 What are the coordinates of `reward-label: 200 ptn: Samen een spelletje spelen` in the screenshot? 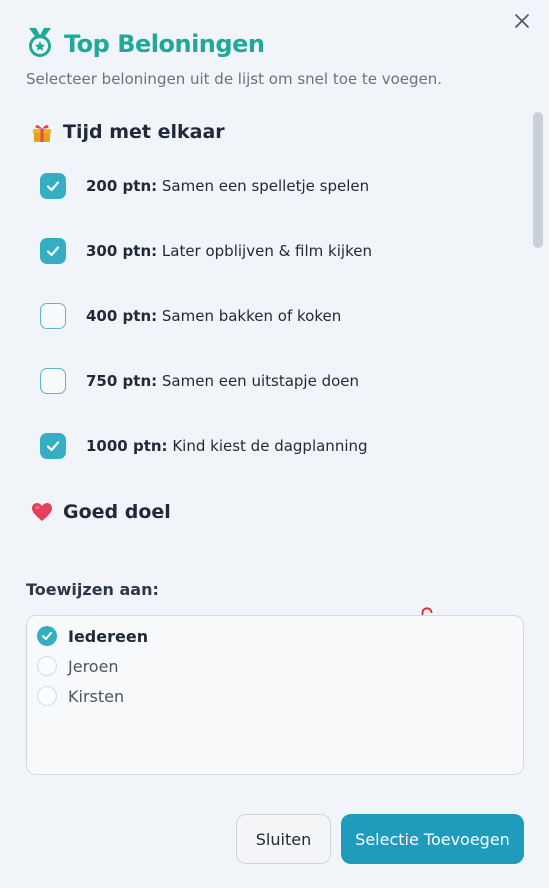 It's located at (228, 186).